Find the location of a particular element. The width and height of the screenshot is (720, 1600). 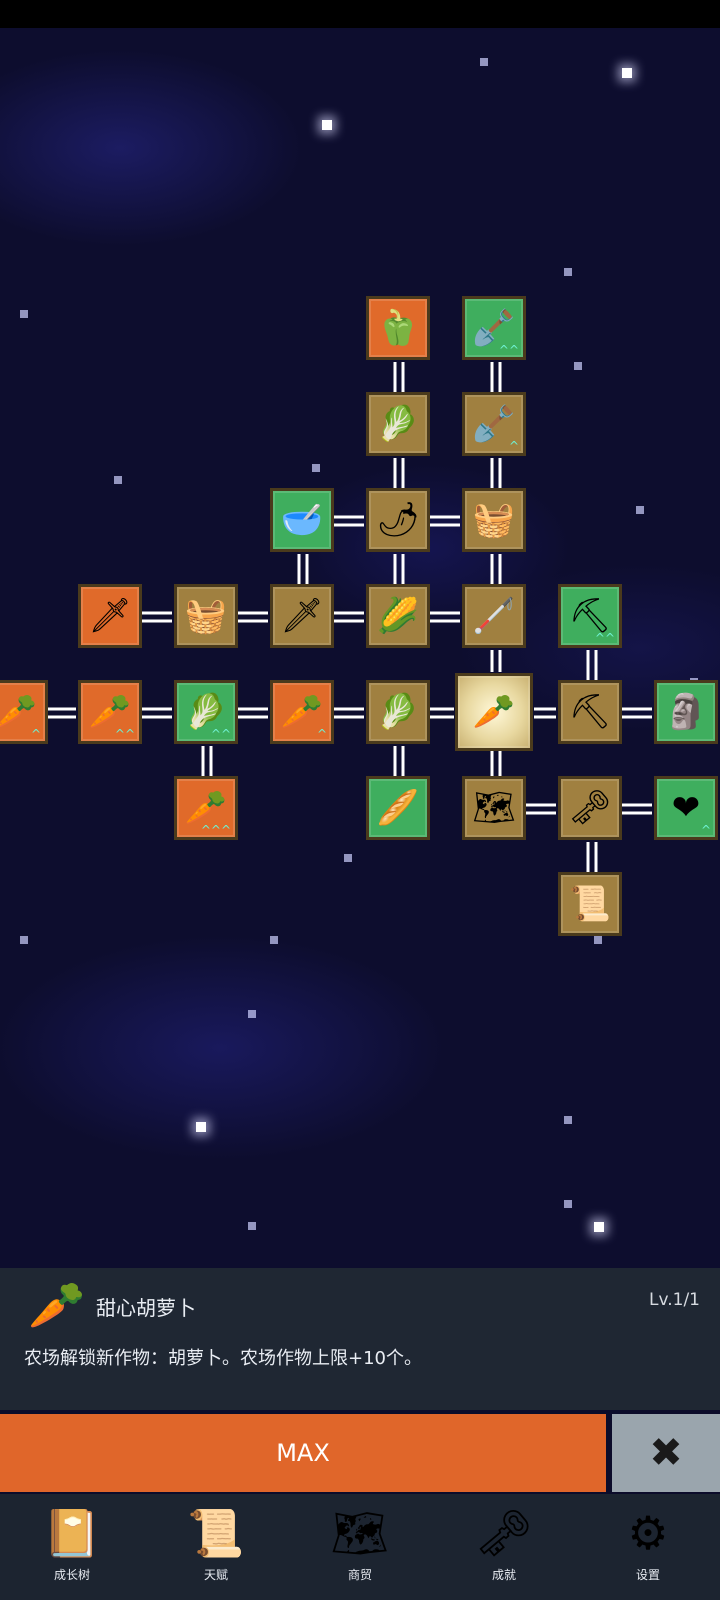

skill-node-map: 🗺 is located at coordinates (494, 808).